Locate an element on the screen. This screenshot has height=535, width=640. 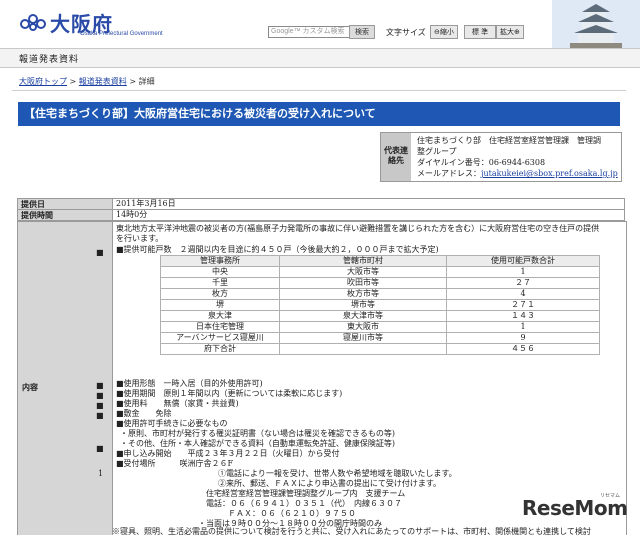
table-row: 提供時間 14時0分 is located at coordinates (321, 215).